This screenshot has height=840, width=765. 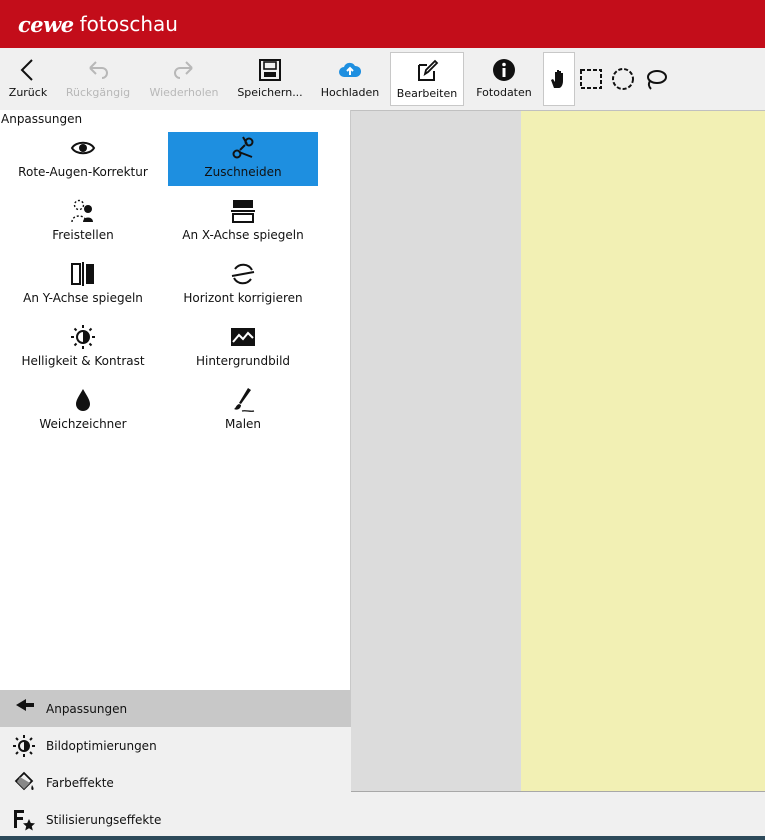 What do you see at coordinates (83, 148) in the screenshot?
I see `eye-icon` at bounding box center [83, 148].